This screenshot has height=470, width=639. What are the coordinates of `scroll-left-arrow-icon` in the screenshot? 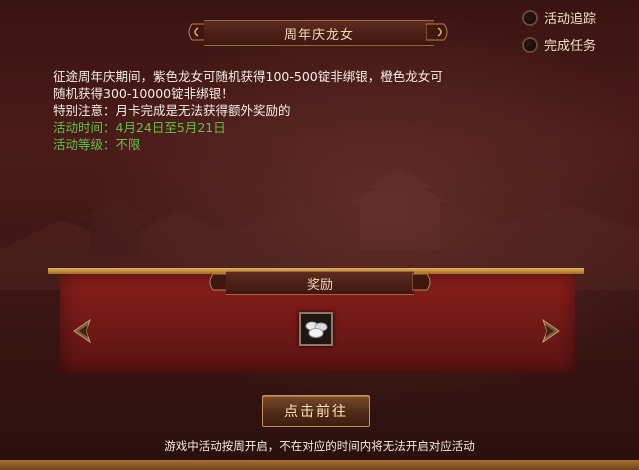 It's located at (83, 331).